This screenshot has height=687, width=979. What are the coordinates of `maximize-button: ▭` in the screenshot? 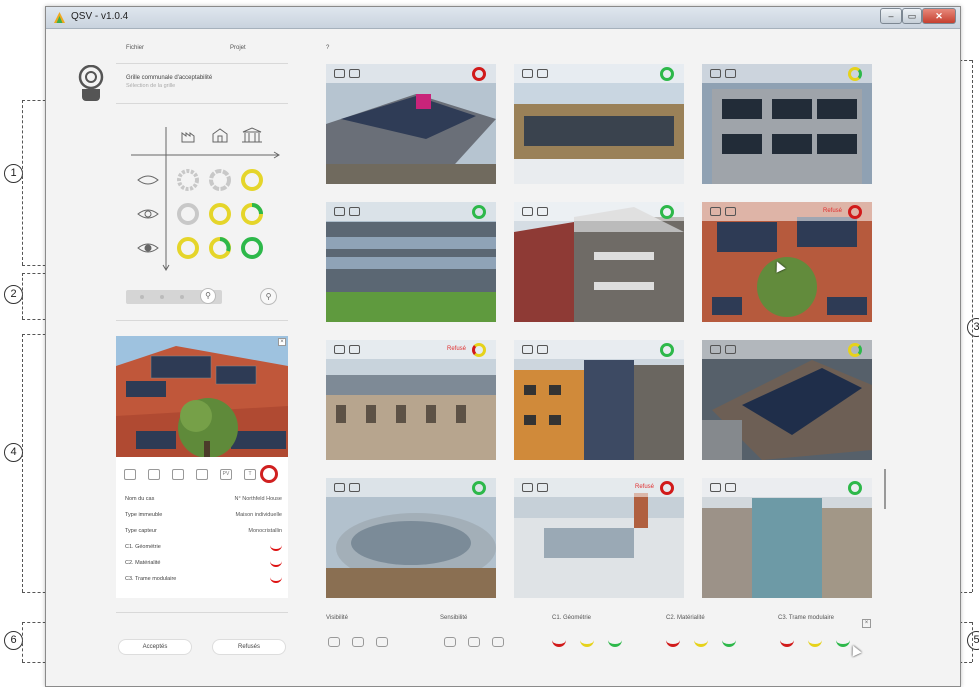 It's located at (912, 16).